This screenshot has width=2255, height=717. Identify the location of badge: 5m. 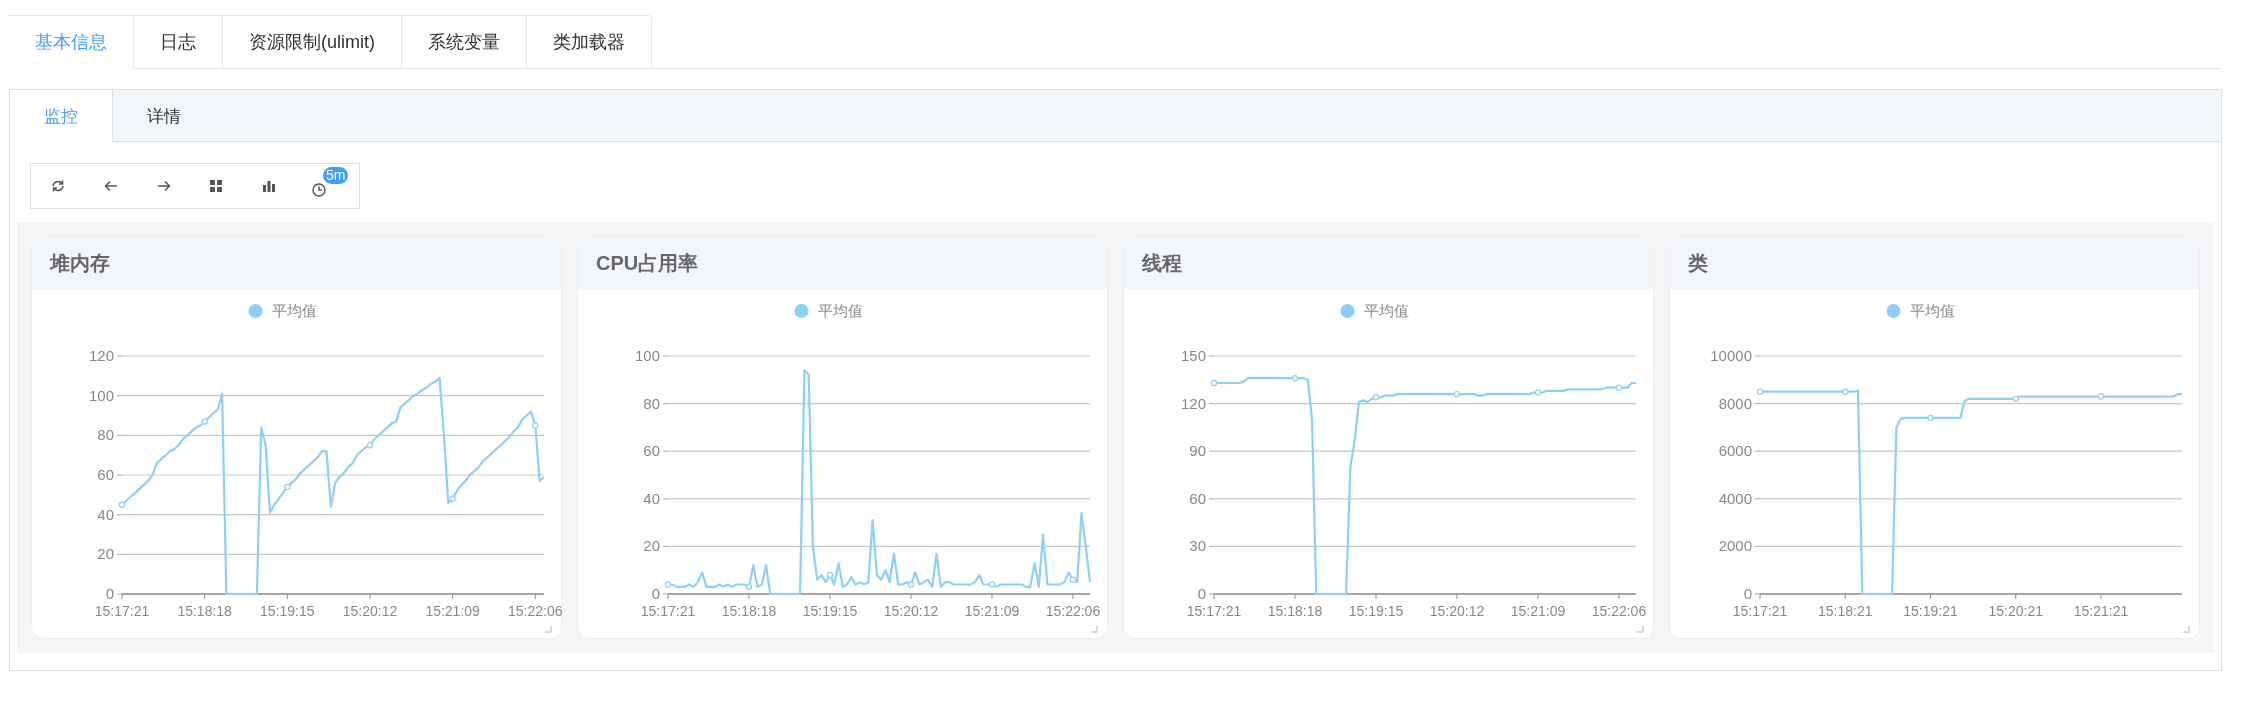
(336, 175).